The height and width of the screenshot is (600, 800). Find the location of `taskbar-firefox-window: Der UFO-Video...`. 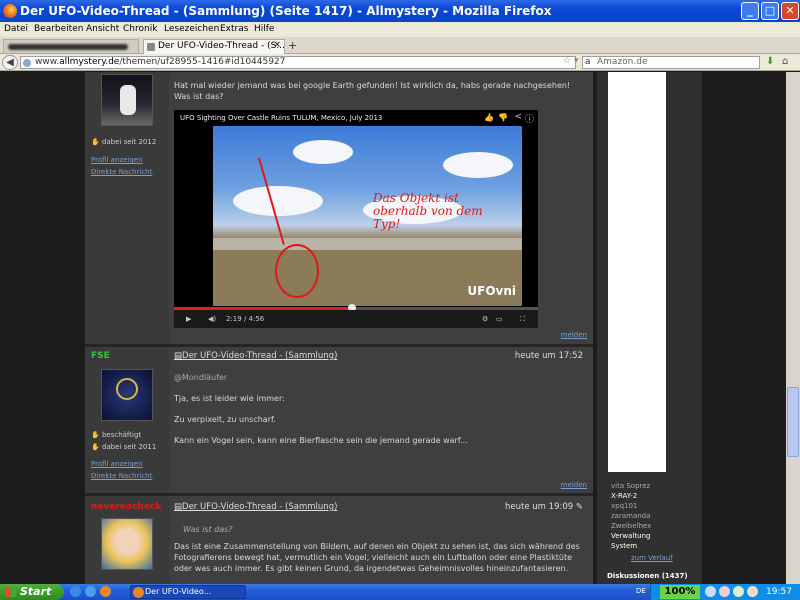

taskbar-firefox-window: Der UFO-Video... is located at coordinates (188, 592).